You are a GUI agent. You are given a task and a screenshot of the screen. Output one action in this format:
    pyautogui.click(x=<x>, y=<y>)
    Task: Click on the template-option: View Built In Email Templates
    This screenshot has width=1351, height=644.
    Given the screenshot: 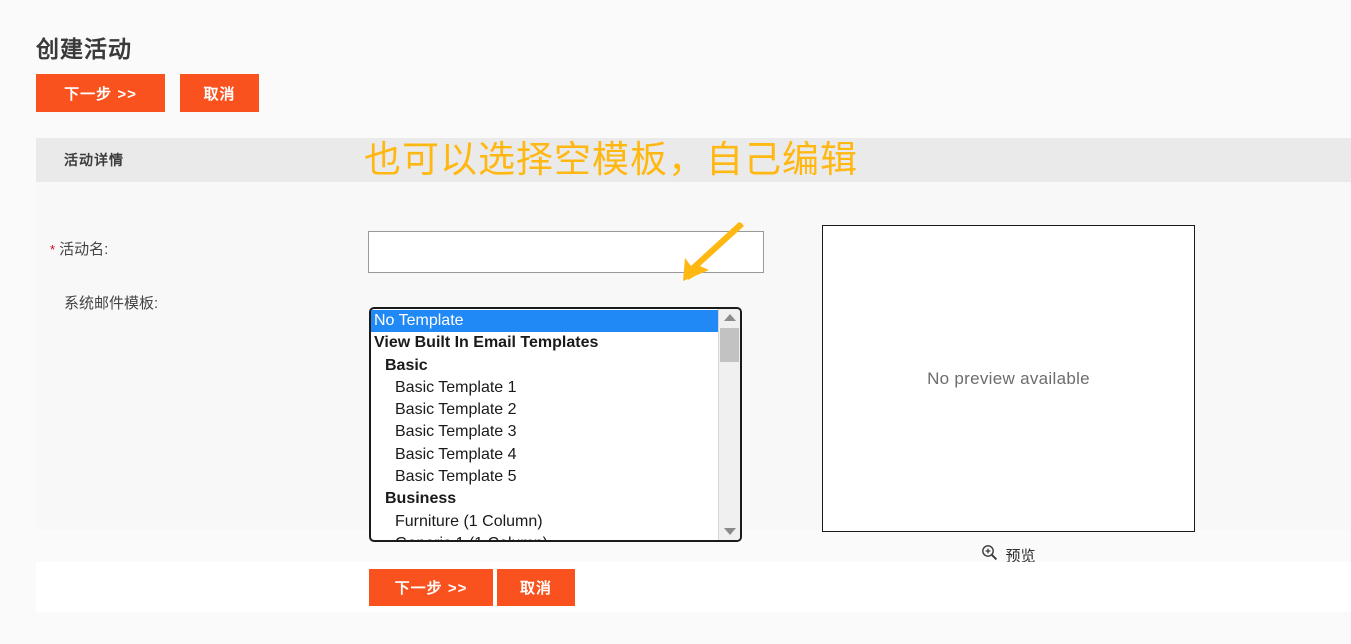 What is the action you would take?
    pyautogui.click(x=544, y=343)
    